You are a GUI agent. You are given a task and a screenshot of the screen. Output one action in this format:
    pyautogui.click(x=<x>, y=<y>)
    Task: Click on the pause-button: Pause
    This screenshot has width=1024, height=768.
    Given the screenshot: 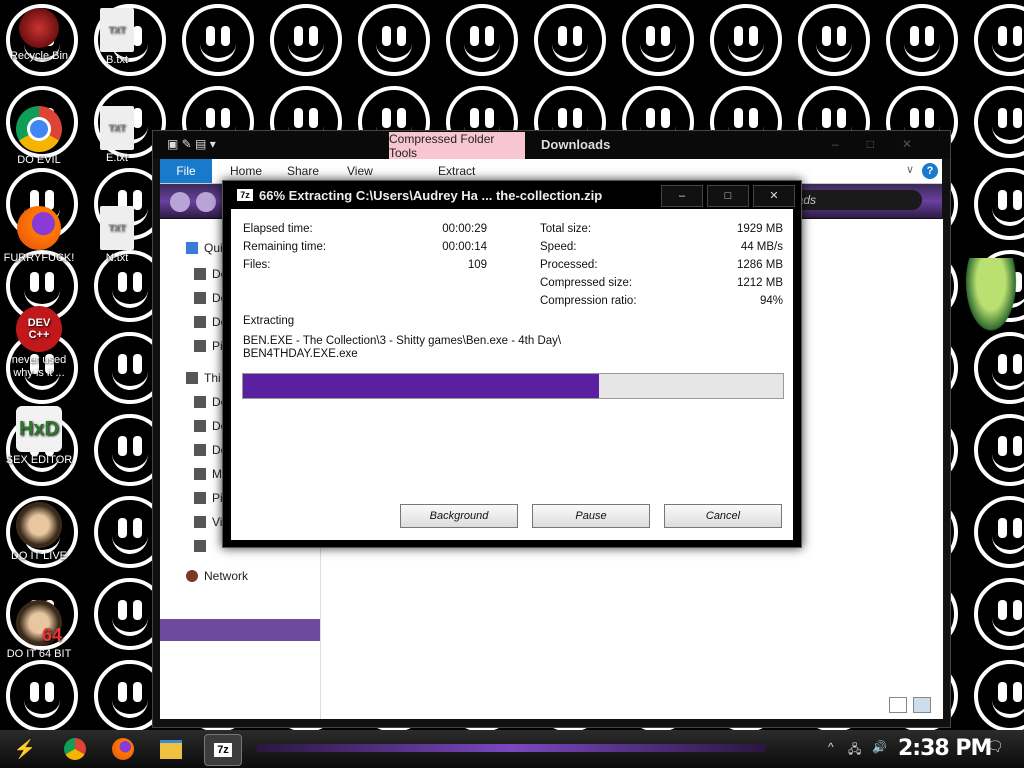 What is the action you would take?
    pyautogui.click(x=591, y=516)
    